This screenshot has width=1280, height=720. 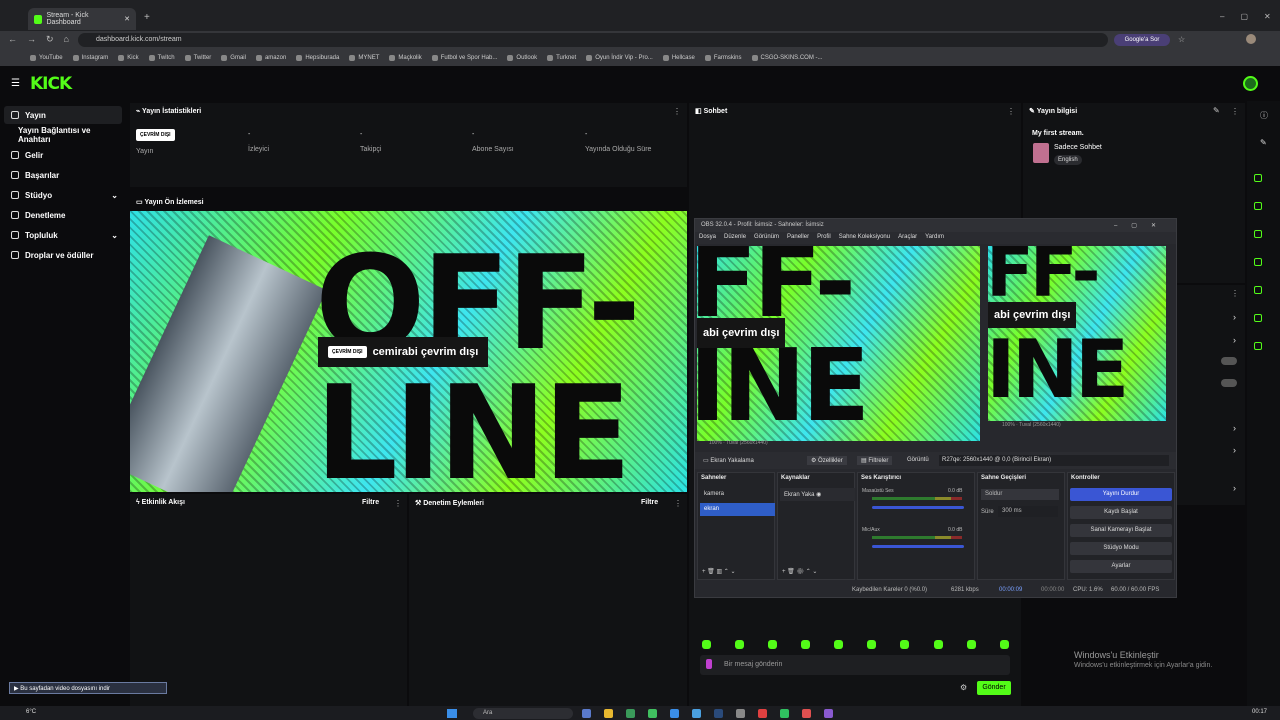 What do you see at coordinates (15, 83) in the screenshot?
I see `menu-icon: ☰` at bounding box center [15, 83].